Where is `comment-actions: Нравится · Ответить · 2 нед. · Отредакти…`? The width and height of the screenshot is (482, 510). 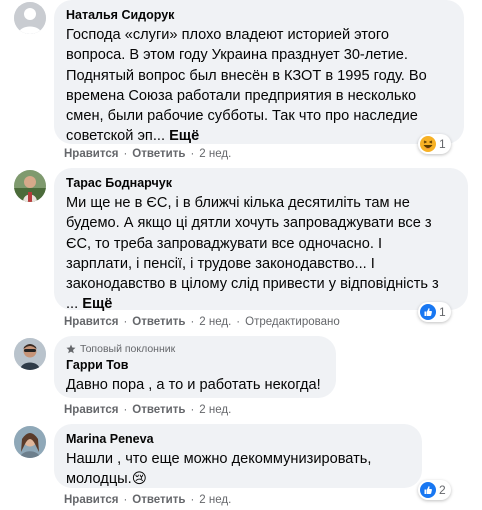
comment-actions: Нравится · Ответить · 2 нед. · Отредакти… is located at coordinates (202, 322).